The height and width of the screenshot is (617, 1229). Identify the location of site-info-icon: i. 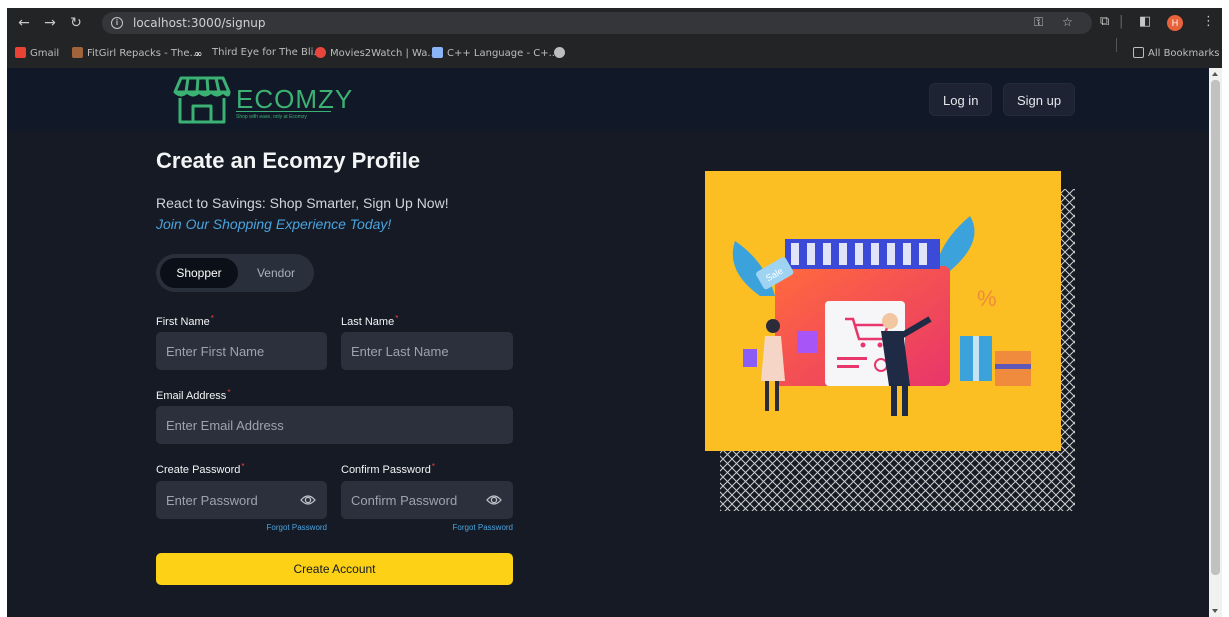
(117, 23).